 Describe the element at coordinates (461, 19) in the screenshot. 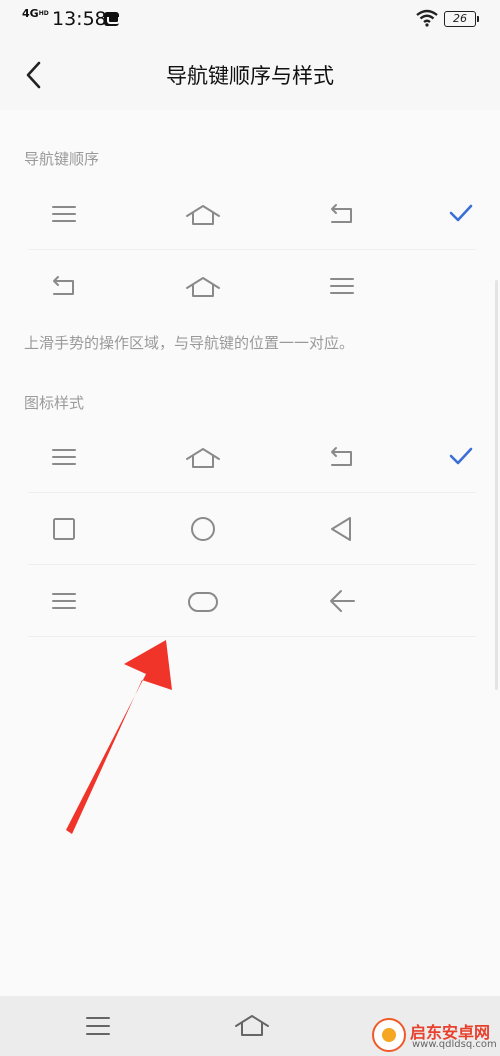

I see `battery-indicator: 26` at that location.